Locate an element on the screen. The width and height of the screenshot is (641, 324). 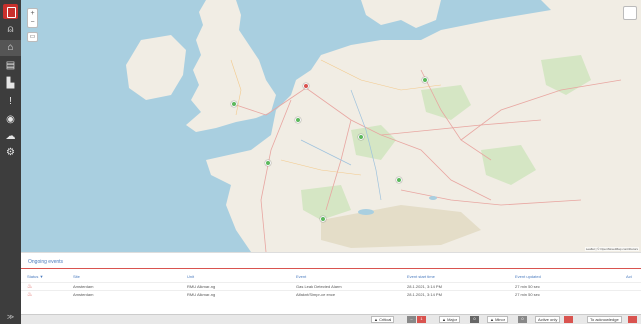
gear-icon: ⚙ is located at coordinates (10, 153).